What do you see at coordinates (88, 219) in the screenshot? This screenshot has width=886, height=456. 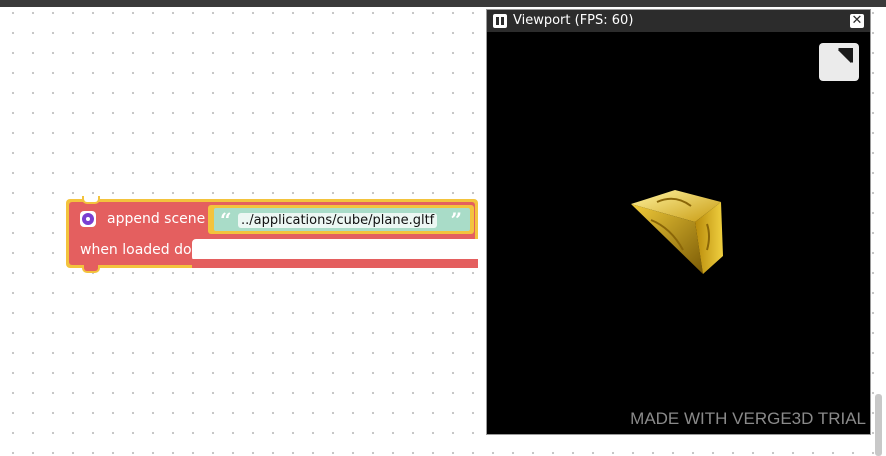 I see `gear-icon` at bounding box center [88, 219].